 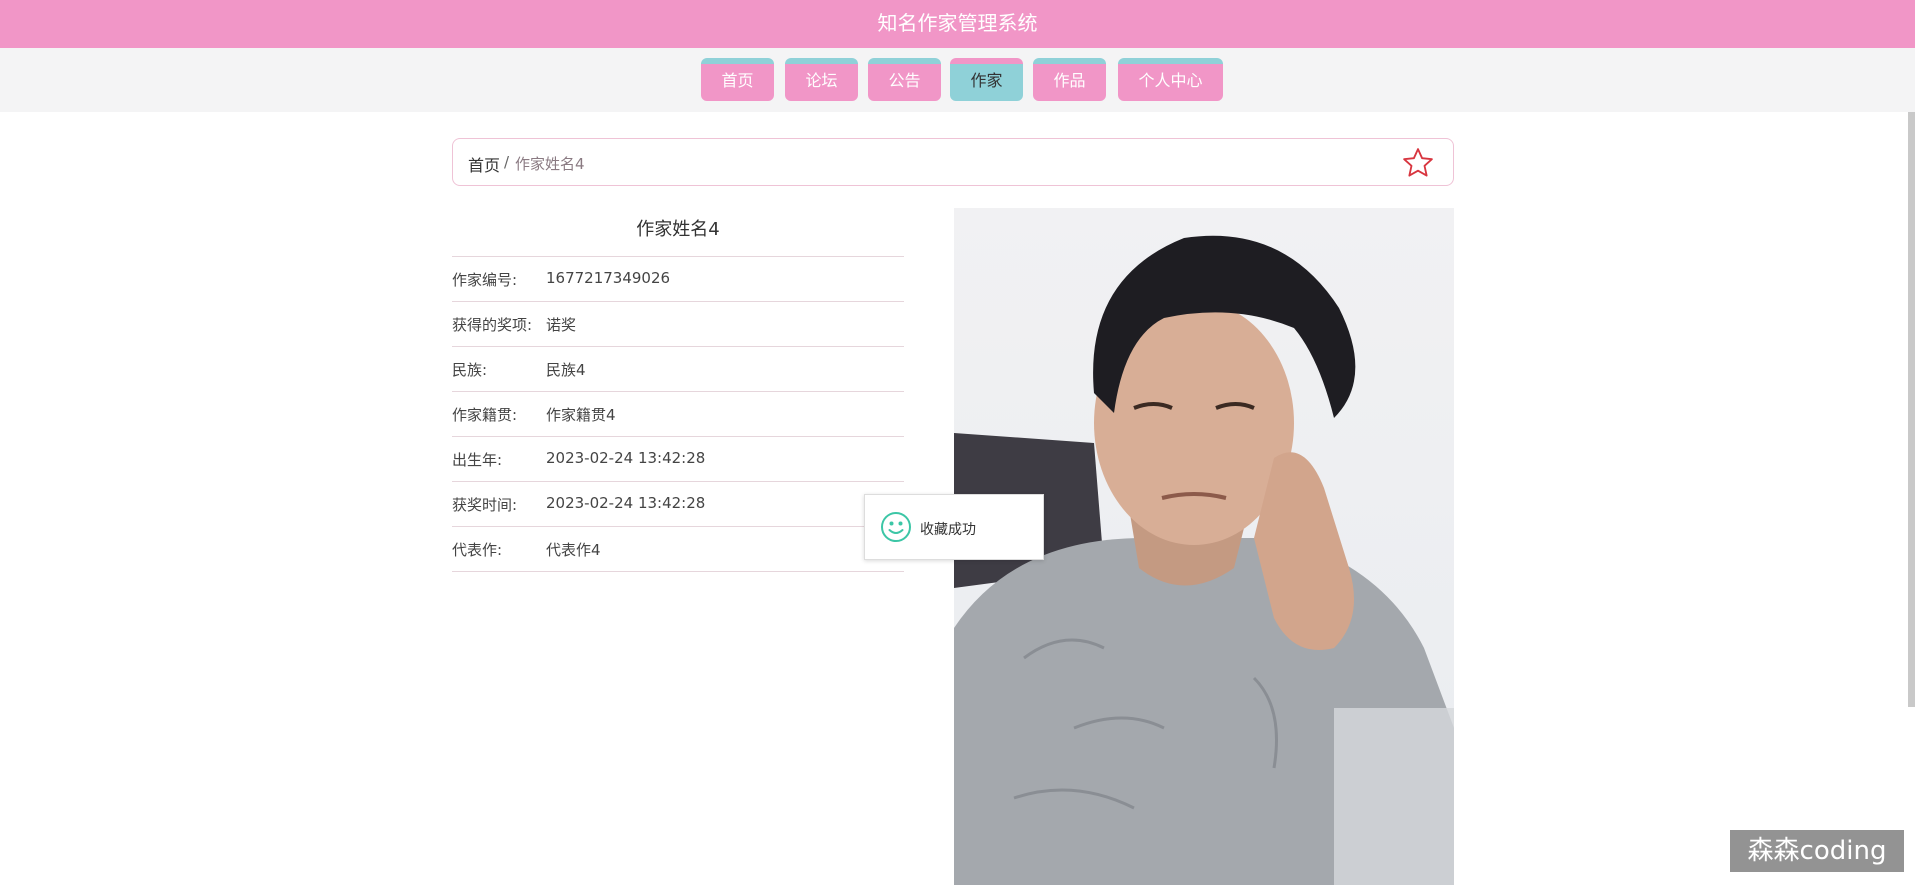 I want to click on favorite-success-toast: 收藏成功, so click(x=954, y=527).